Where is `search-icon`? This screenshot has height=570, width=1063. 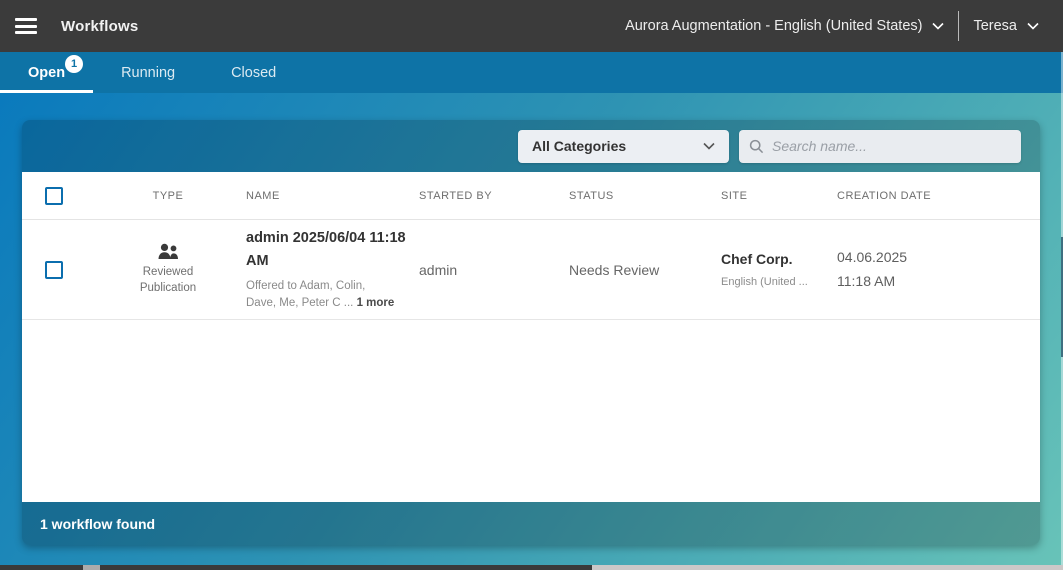
search-icon is located at coordinates (756, 146).